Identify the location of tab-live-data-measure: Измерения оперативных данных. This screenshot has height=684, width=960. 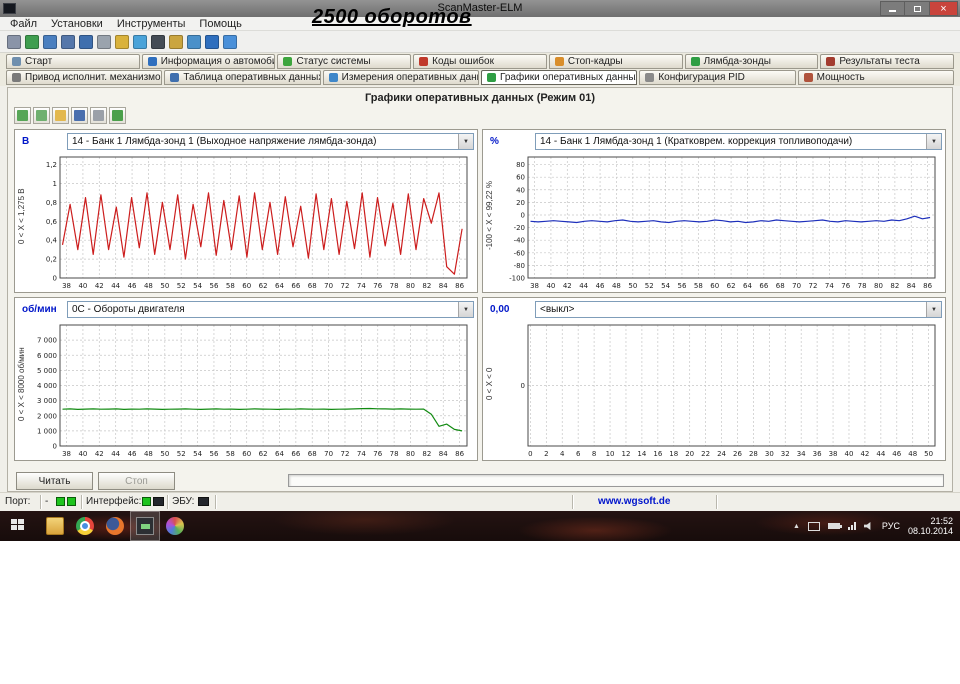
(400, 77).